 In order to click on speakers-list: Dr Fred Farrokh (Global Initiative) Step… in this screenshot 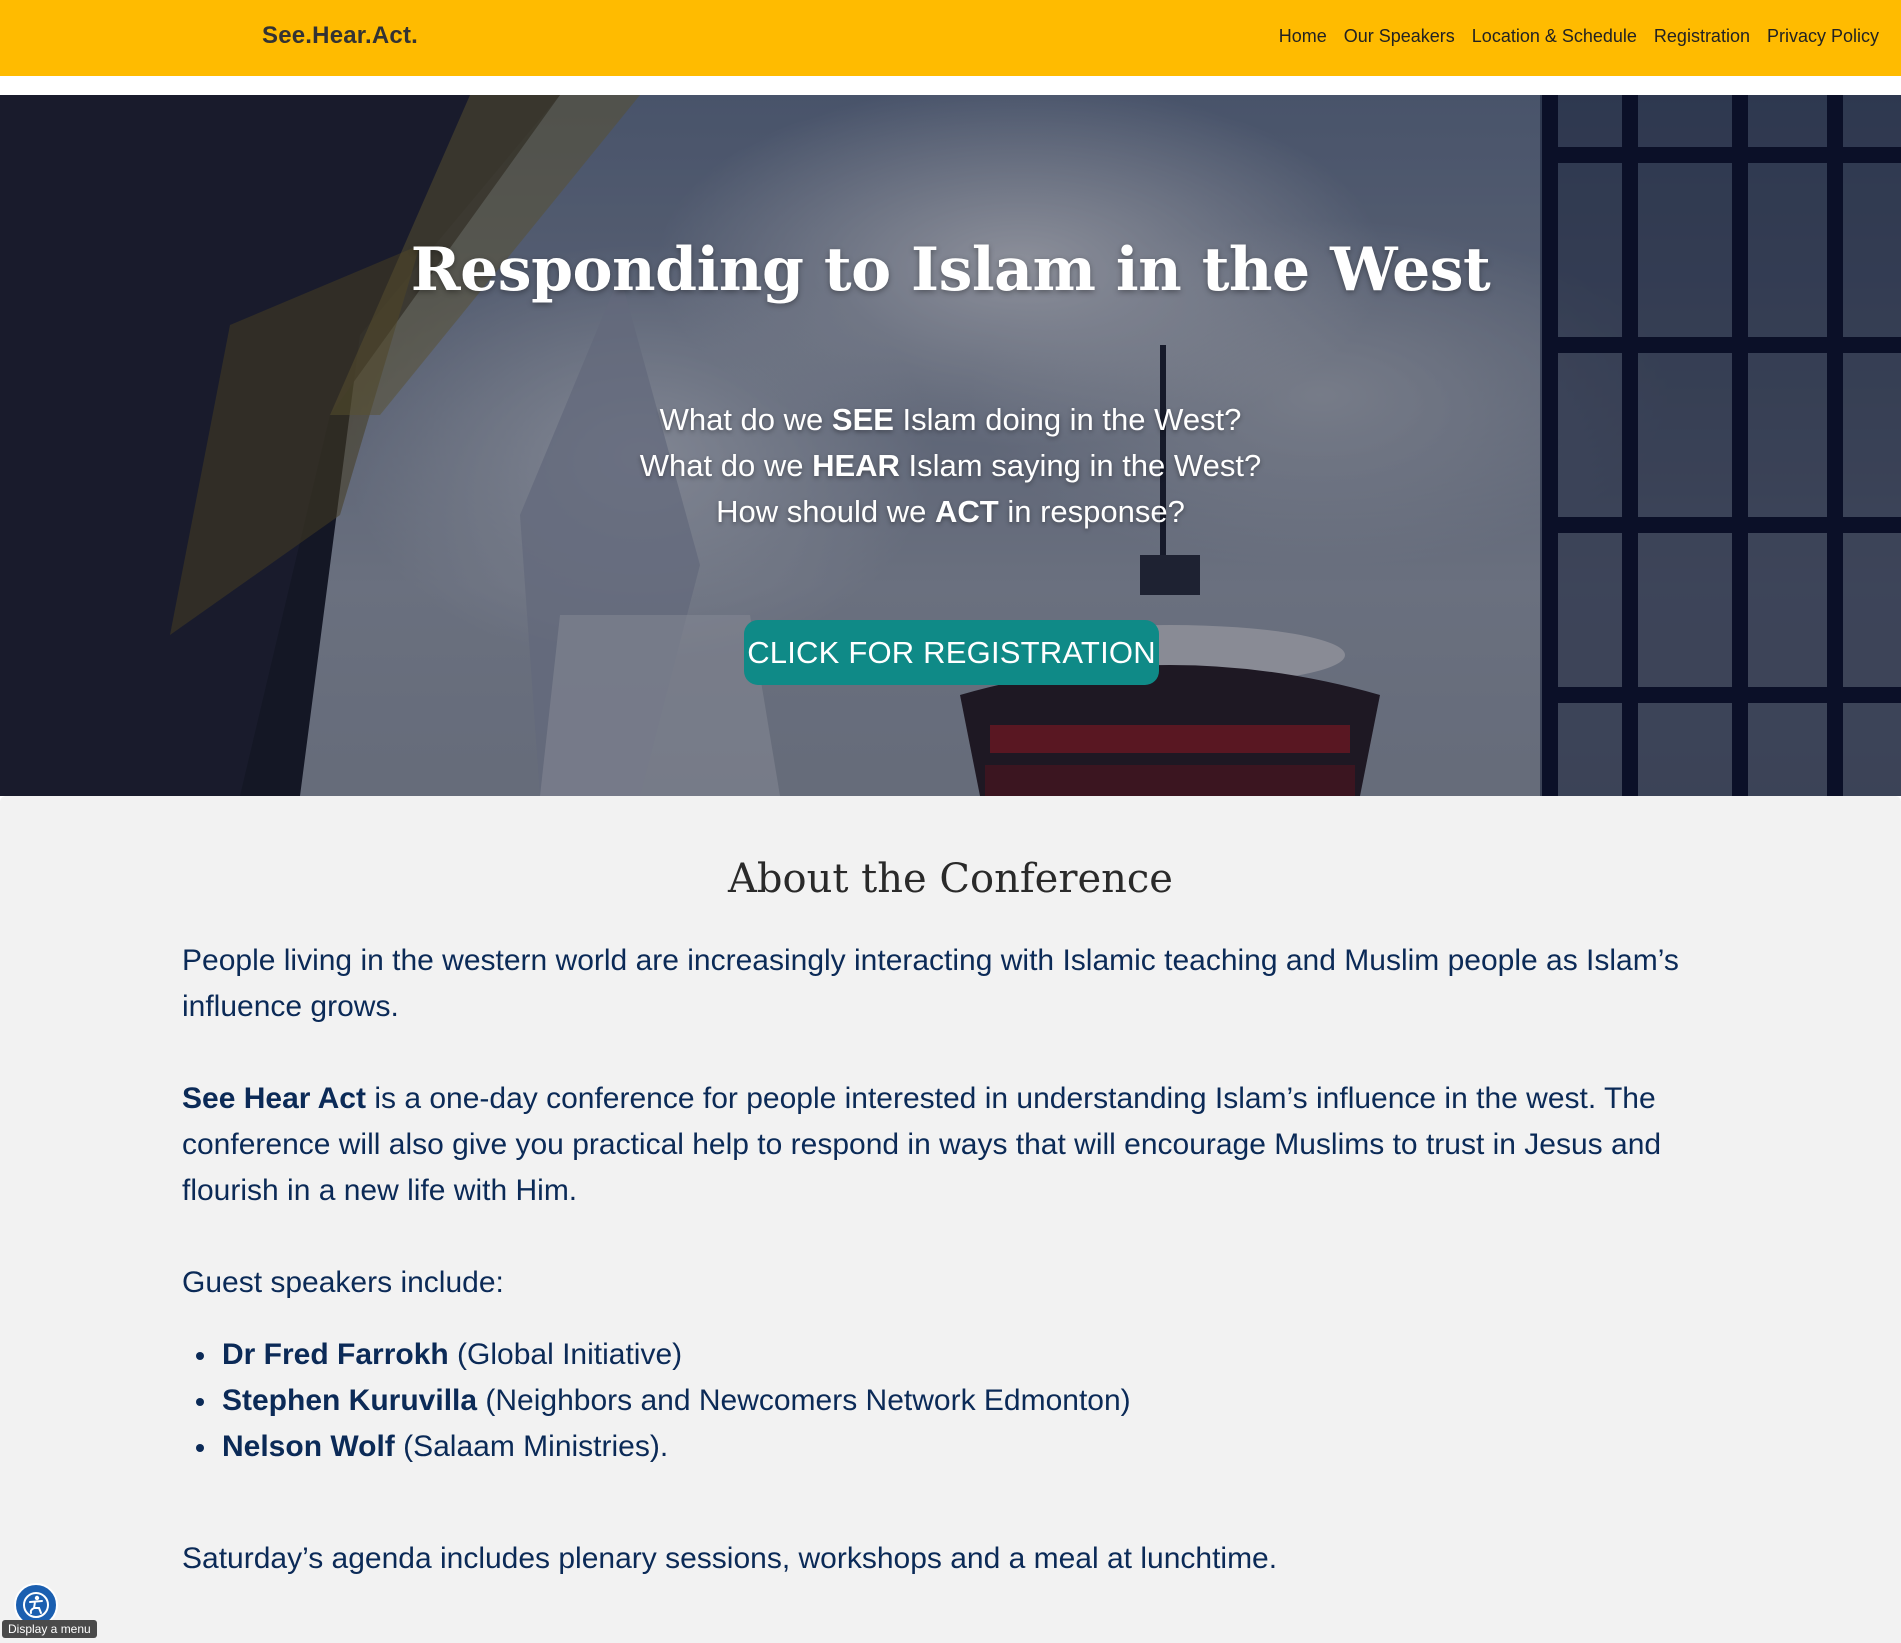, I will do `click(962, 1401)`.